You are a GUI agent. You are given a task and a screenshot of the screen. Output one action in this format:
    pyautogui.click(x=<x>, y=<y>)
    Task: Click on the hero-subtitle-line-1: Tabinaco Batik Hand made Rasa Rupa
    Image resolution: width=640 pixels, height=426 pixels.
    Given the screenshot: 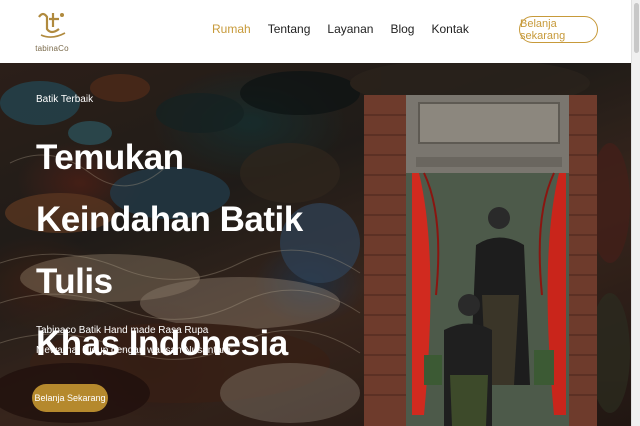 What is the action you would take?
    pyautogui.click(x=122, y=330)
    